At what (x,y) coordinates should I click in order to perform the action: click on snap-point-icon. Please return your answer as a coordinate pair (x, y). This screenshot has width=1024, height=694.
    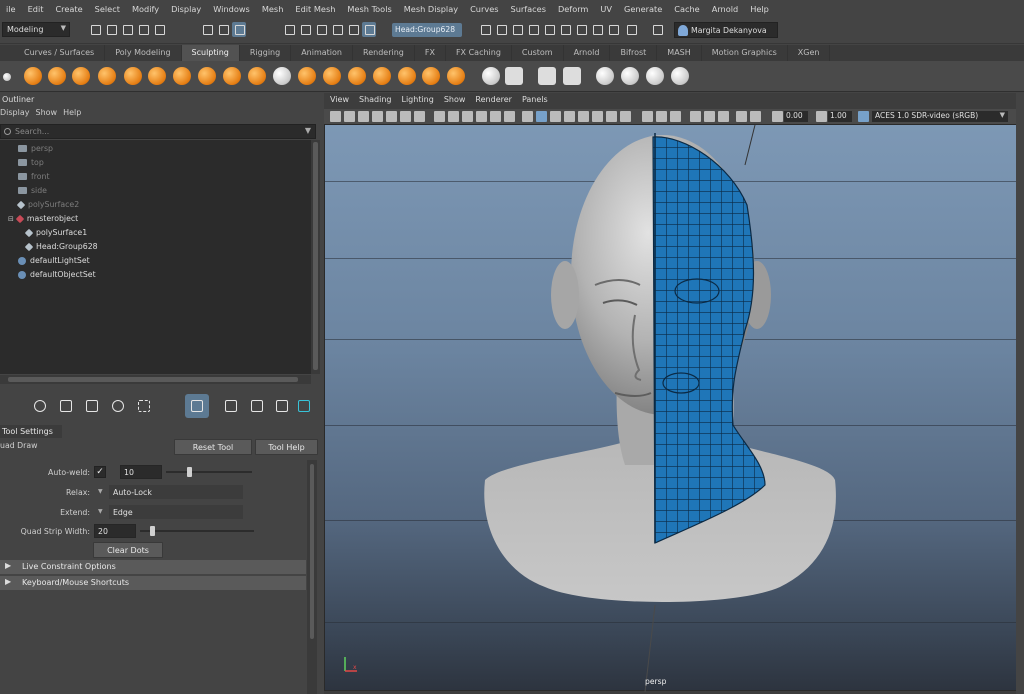
    Looking at the image, I should click on (321, 29).